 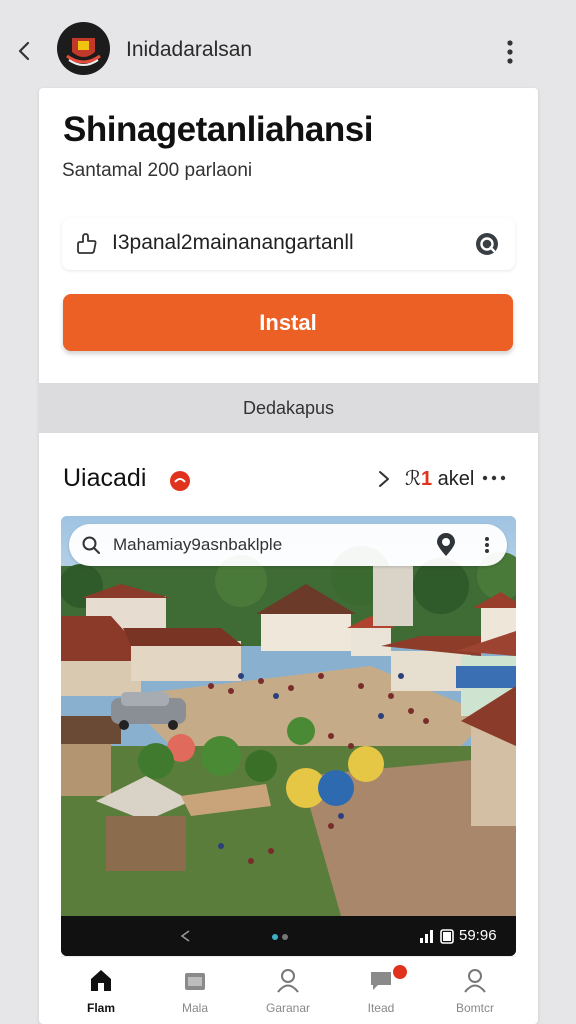 I want to click on message-icon, so click(x=381, y=981).